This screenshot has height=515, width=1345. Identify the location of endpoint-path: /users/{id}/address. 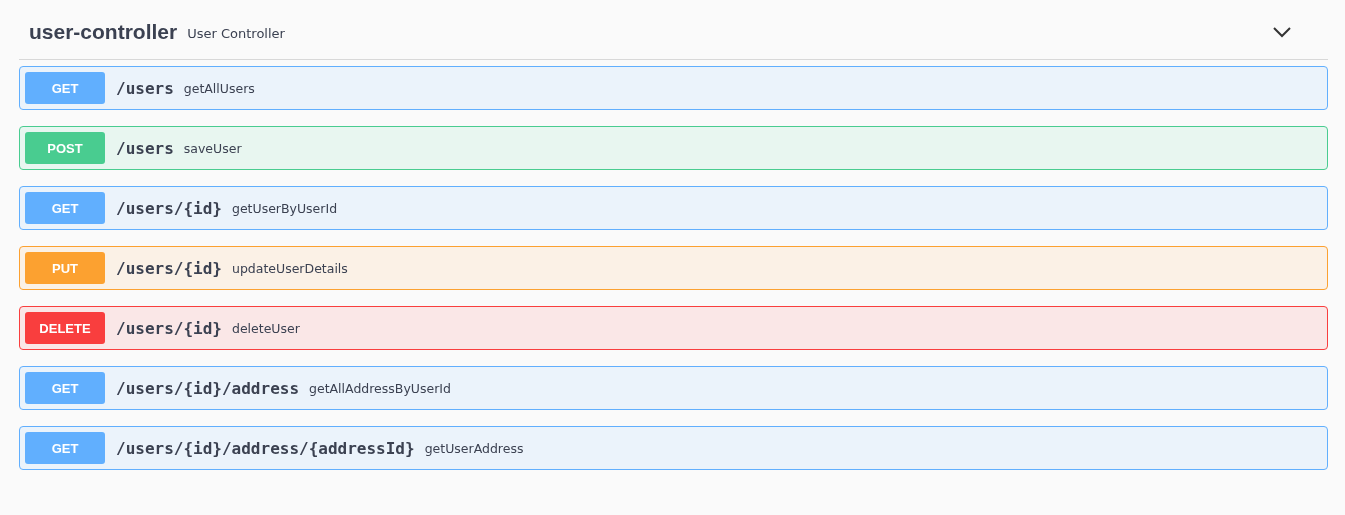
(208, 388).